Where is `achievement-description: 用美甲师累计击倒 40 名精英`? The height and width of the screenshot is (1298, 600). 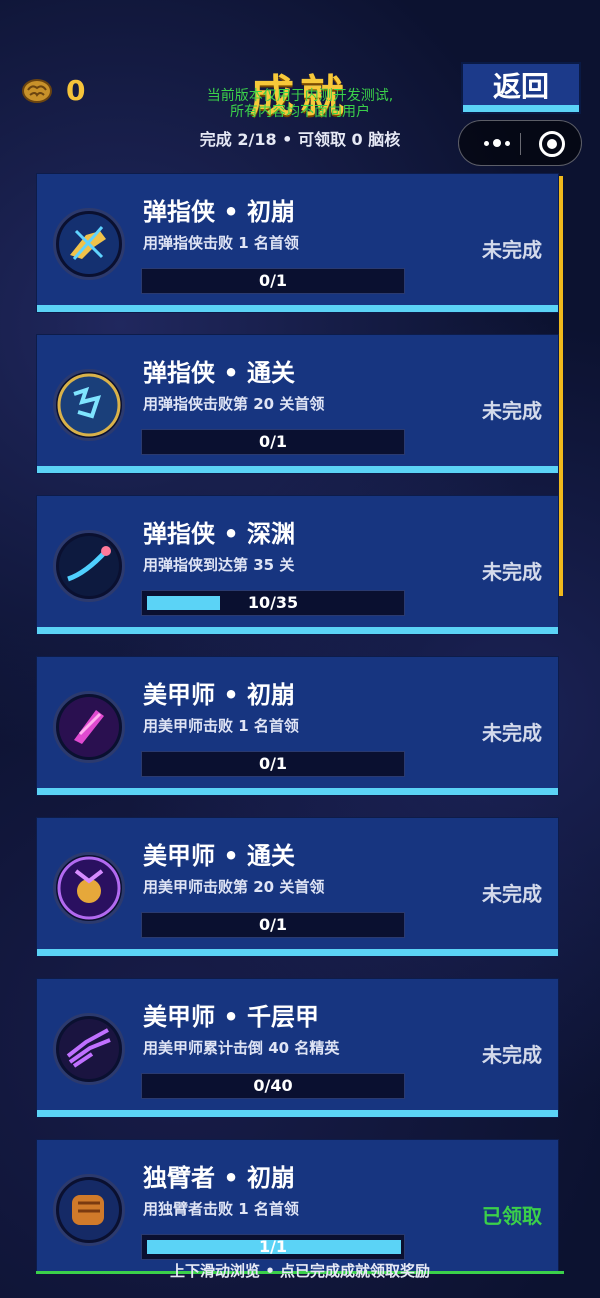 achievement-description: 用美甲师累计击倒 40 名精英 is located at coordinates (241, 1048).